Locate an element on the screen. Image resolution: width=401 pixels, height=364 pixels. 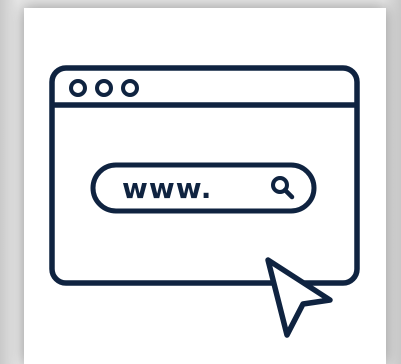
window-dots is located at coordinates (104, 88).